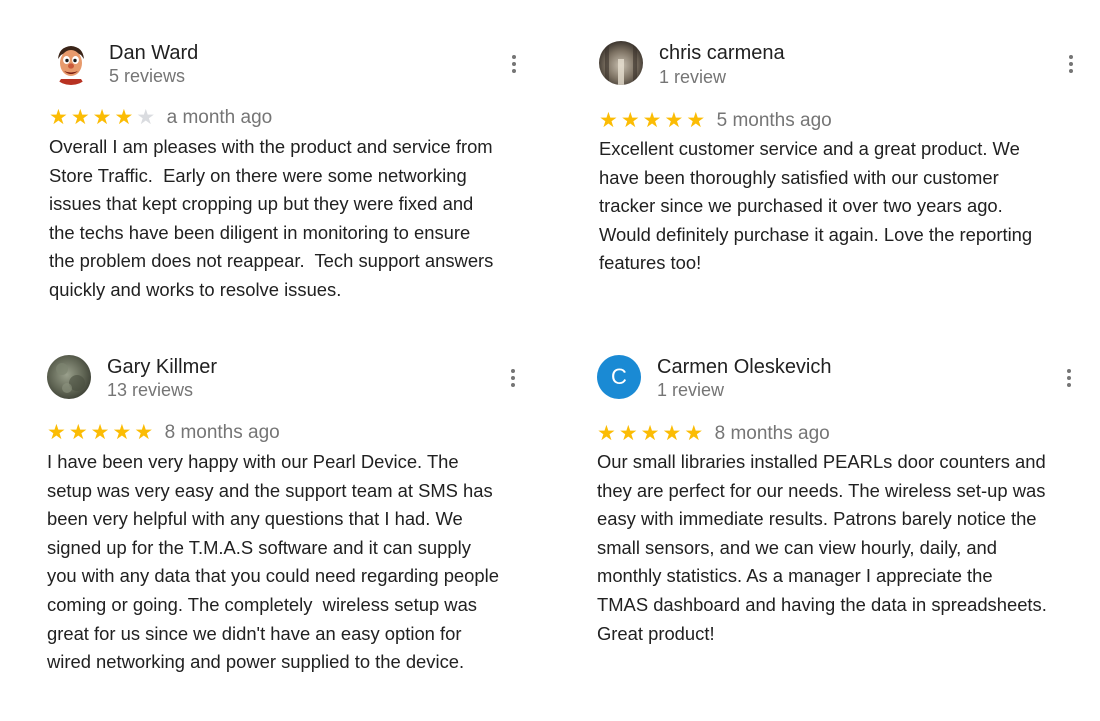 This screenshot has width=1100, height=721. What do you see at coordinates (162, 367) in the screenshot?
I see `author-name: Gary Killmer` at bounding box center [162, 367].